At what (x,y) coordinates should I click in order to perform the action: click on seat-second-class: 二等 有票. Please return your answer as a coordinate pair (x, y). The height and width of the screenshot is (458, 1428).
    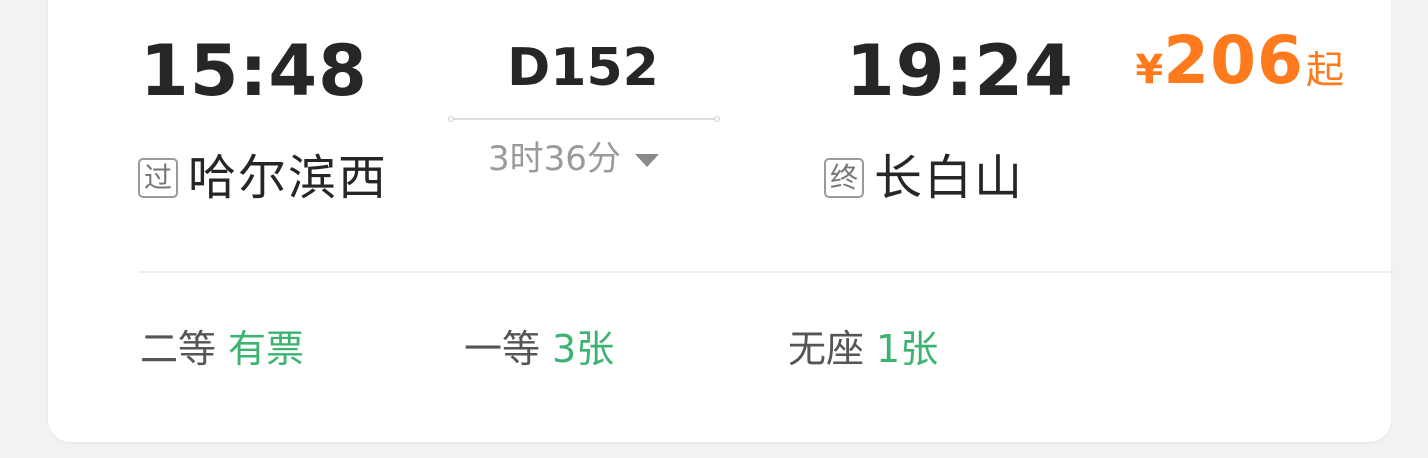
    Looking at the image, I should click on (222, 349).